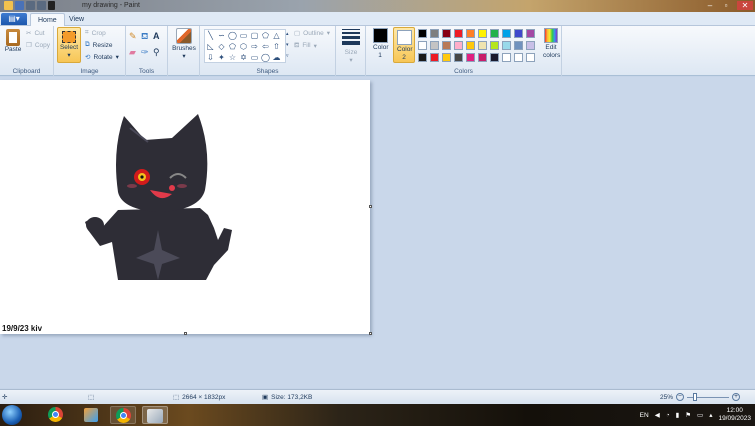 Image resolution: width=755 pixels, height=426 pixels. What do you see at coordinates (210, 46) in the screenshot?
I see `right-triangle-shape-icon: ◺` at bounding box center [210, 46].